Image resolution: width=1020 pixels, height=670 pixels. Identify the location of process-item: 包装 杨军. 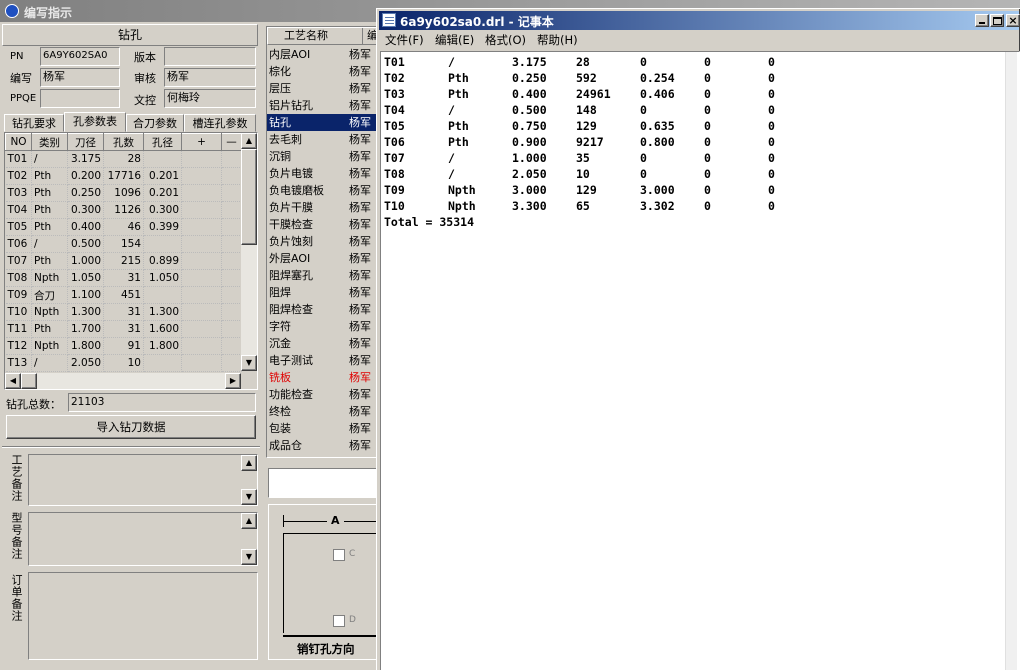
(323, 428).